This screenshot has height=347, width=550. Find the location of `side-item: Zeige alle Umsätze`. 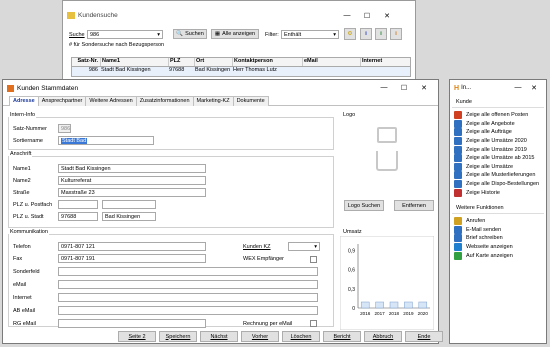

side-item: Zeige alle Umsätze is located at coordinates (498, 167).